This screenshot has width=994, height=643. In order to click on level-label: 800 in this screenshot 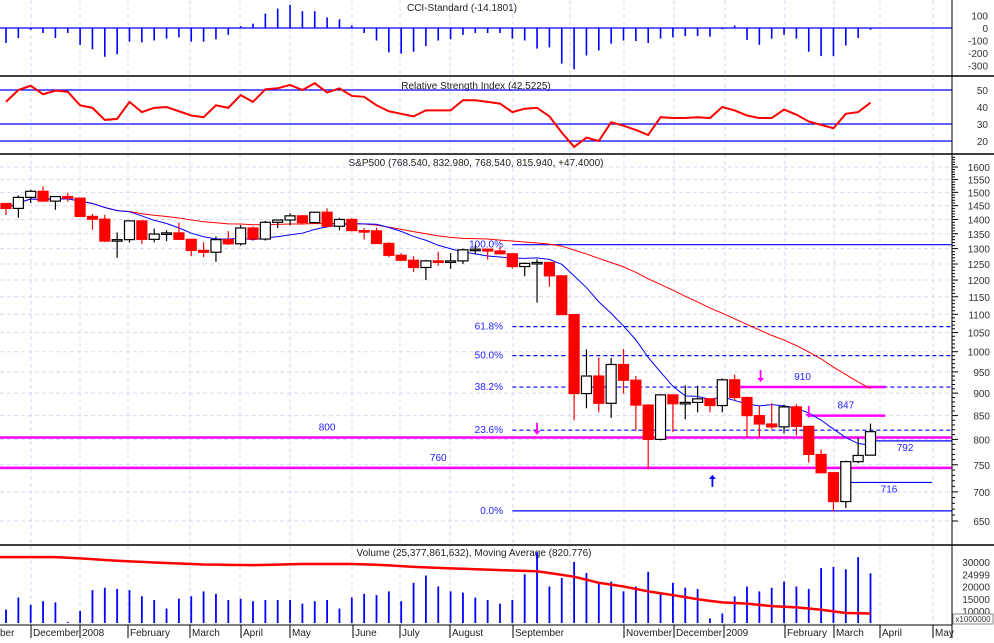, I will do `click(327, 427)`.